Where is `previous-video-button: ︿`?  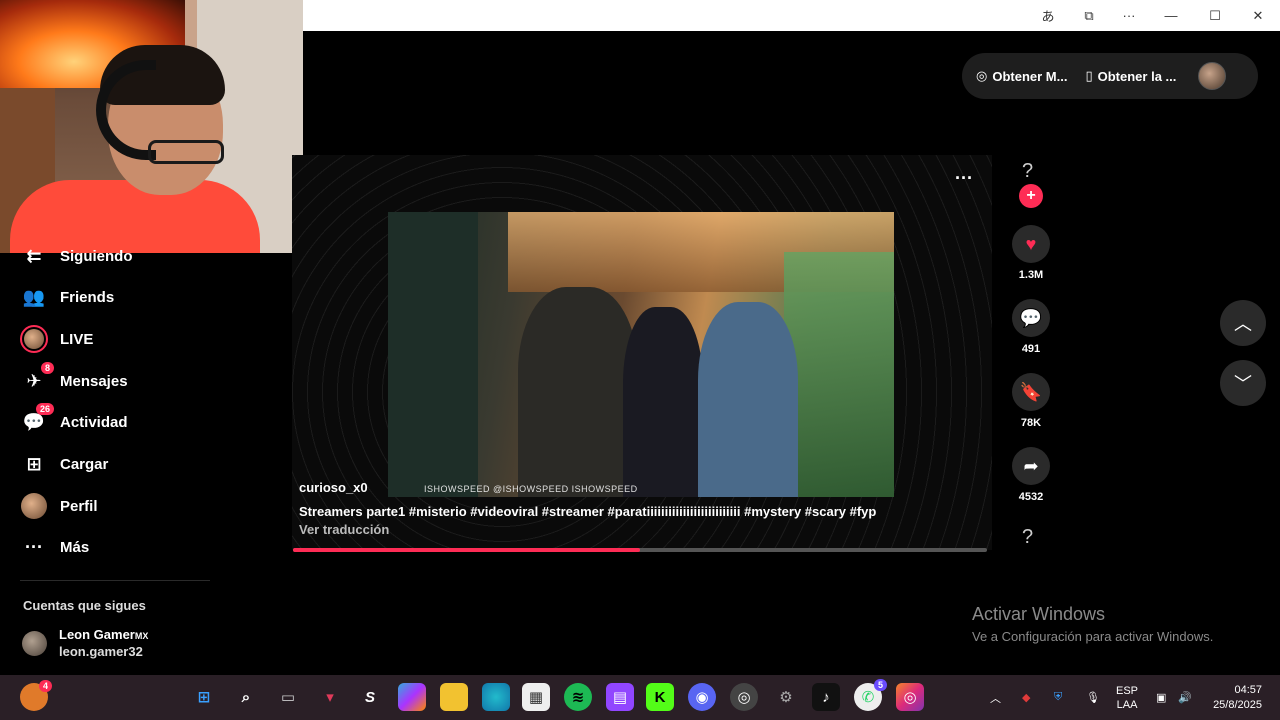
previous-video-button: ︿ is located at coordinates (1243, 323).